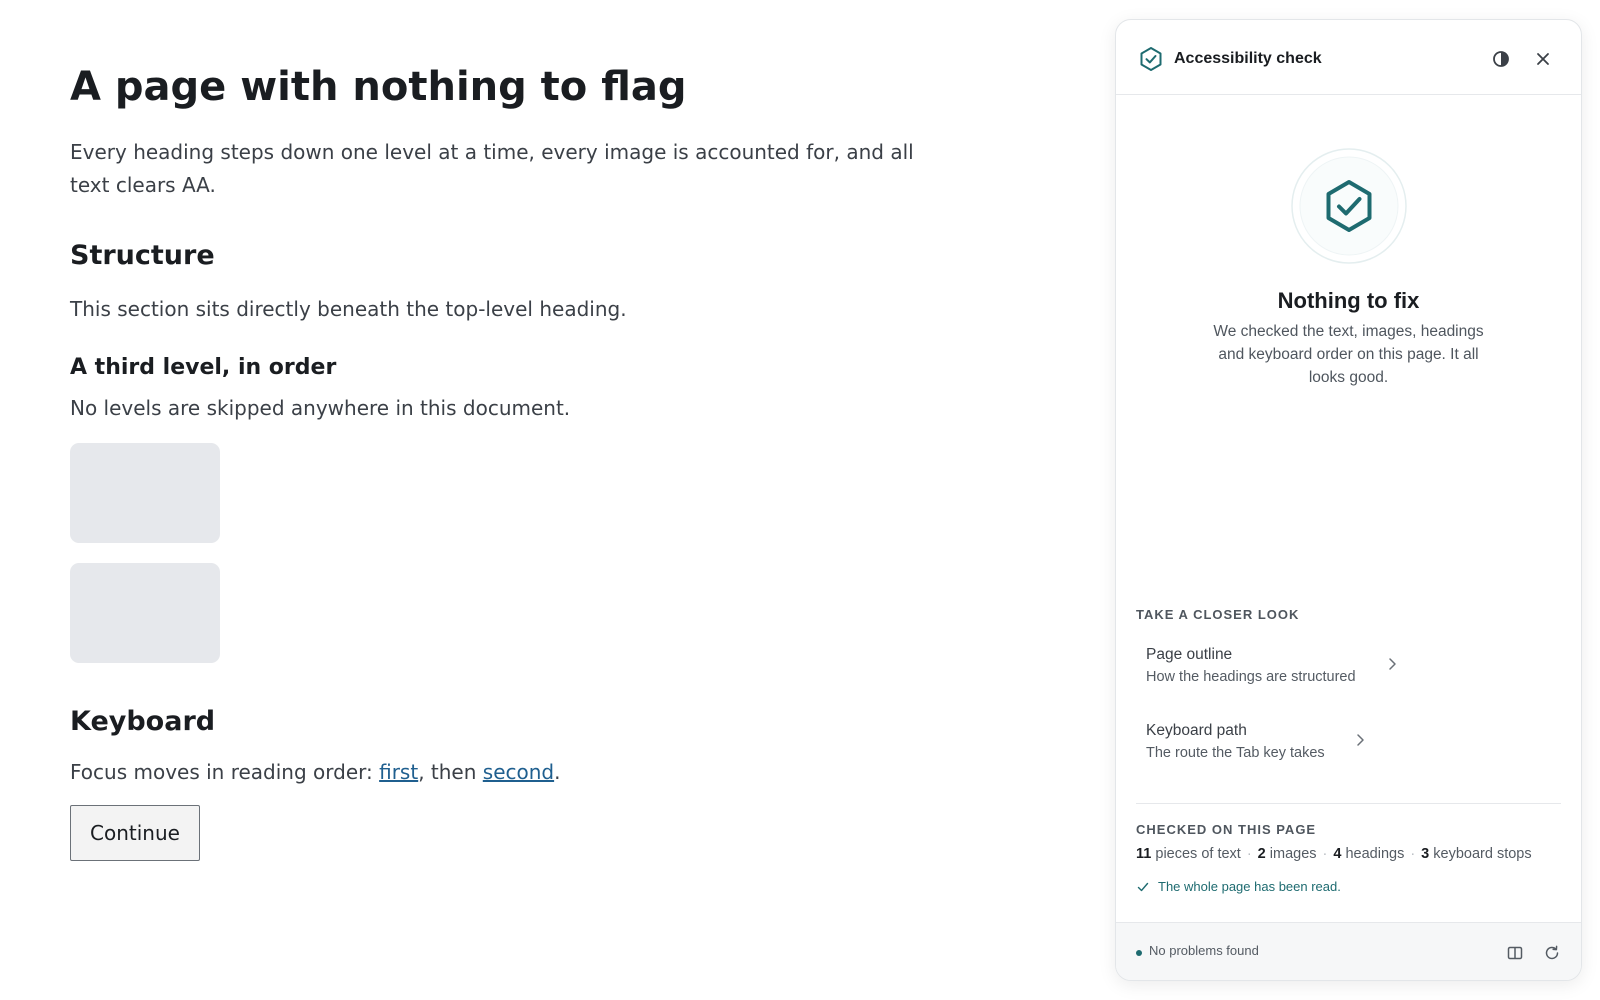 The height and width of the screenshot is (1000, 1600). I want to click on closer-look-item-subtitle: How the headings are structured, so click(1251, 677).